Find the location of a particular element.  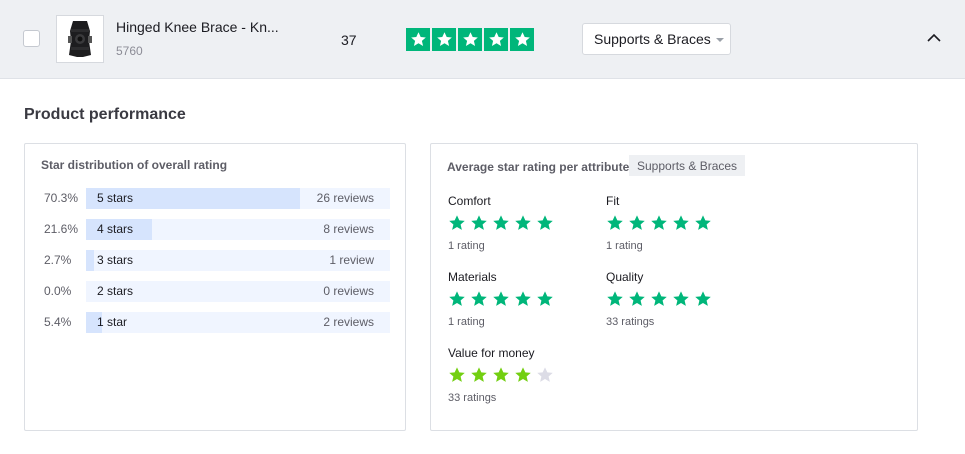

distribution-bar-track: 3 stars 1 review is located at coordinates (238, 260).